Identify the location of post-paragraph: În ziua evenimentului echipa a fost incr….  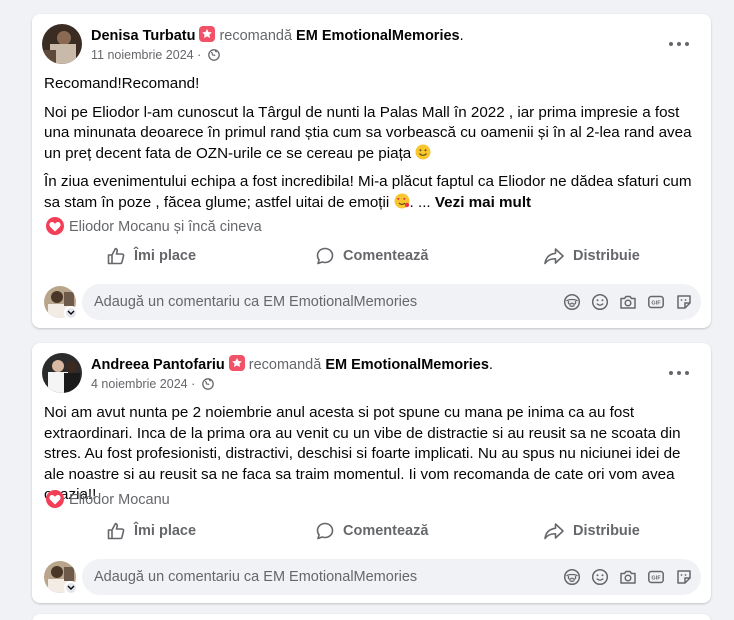
(368, 192).